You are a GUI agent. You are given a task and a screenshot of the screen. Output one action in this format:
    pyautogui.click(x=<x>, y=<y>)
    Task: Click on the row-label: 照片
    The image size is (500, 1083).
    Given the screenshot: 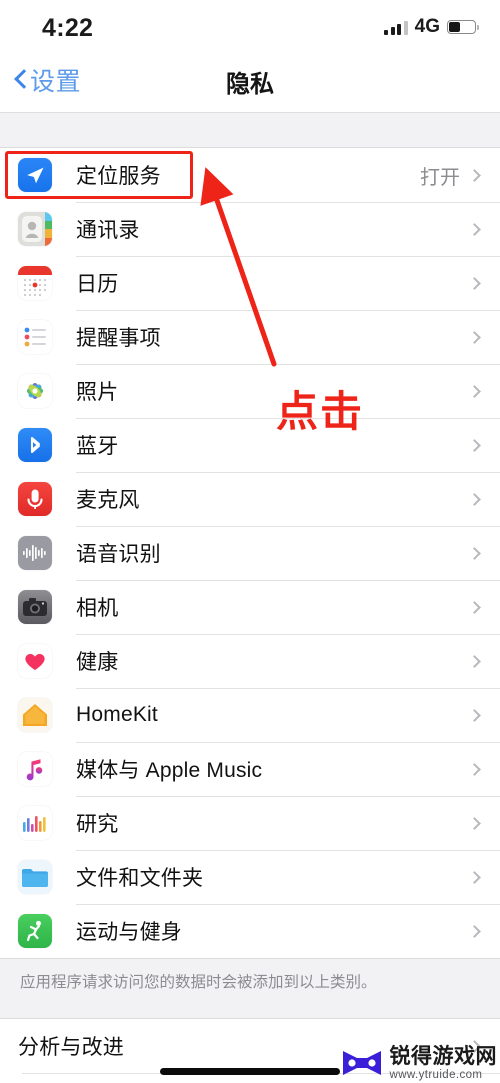 What is the action you would take?
    pyautogui.click(x=97, y=392)
    